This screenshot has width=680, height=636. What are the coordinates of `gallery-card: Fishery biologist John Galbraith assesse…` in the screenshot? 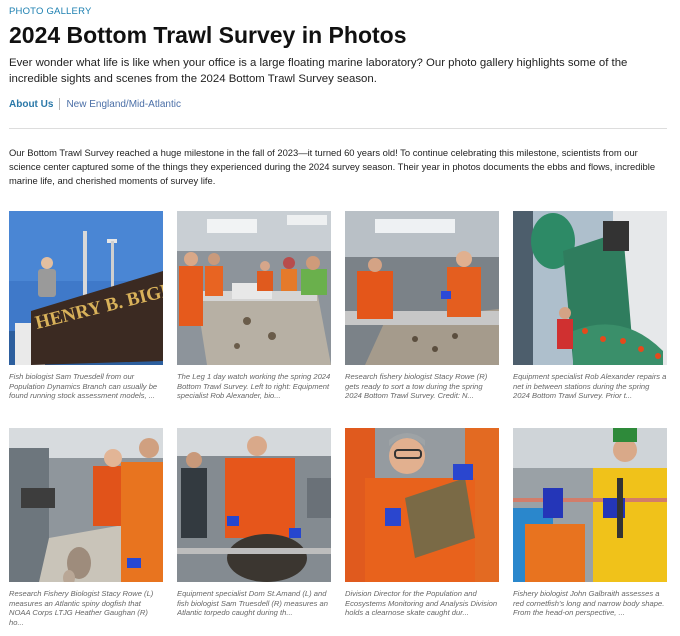 It's located at (590, 528).